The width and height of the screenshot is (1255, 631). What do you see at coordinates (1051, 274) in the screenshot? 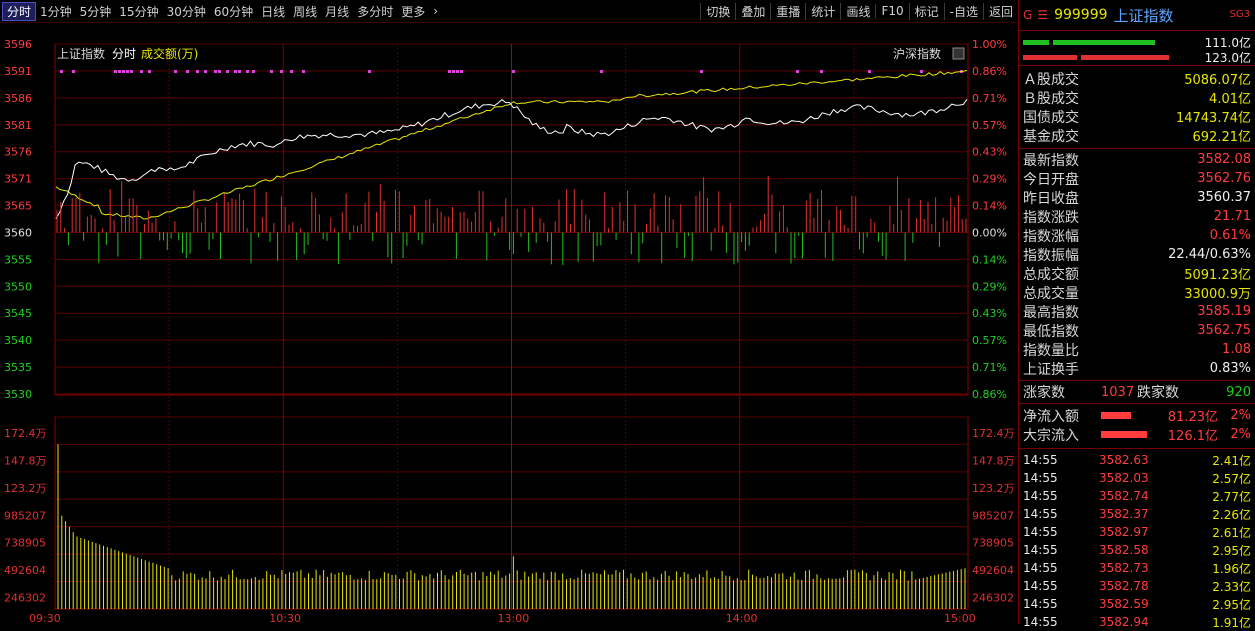
I see `index-stat-label: 总成交额` at bounding box center [1051, 274].